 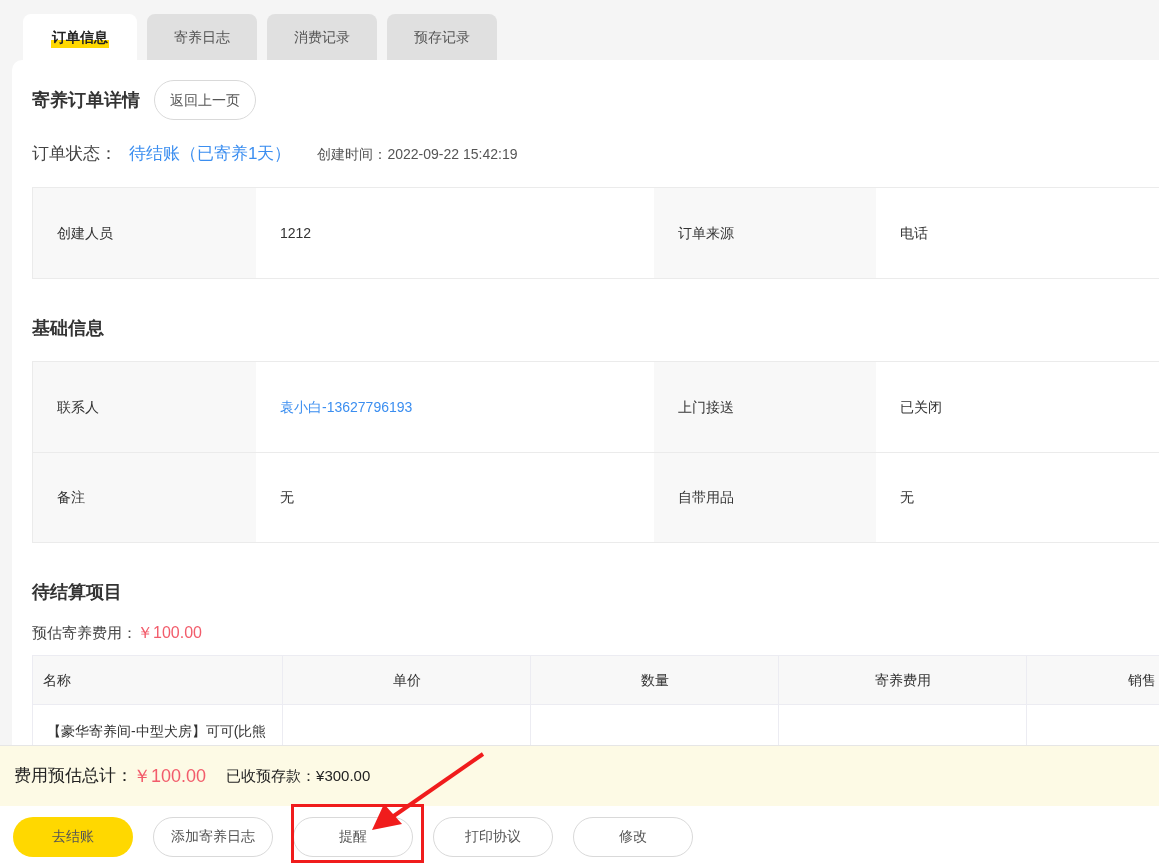 What do you see at coordinates (902, 680) in the screenshot?
I see `column-header: 寄养费用` at bounding box center [902, 680].